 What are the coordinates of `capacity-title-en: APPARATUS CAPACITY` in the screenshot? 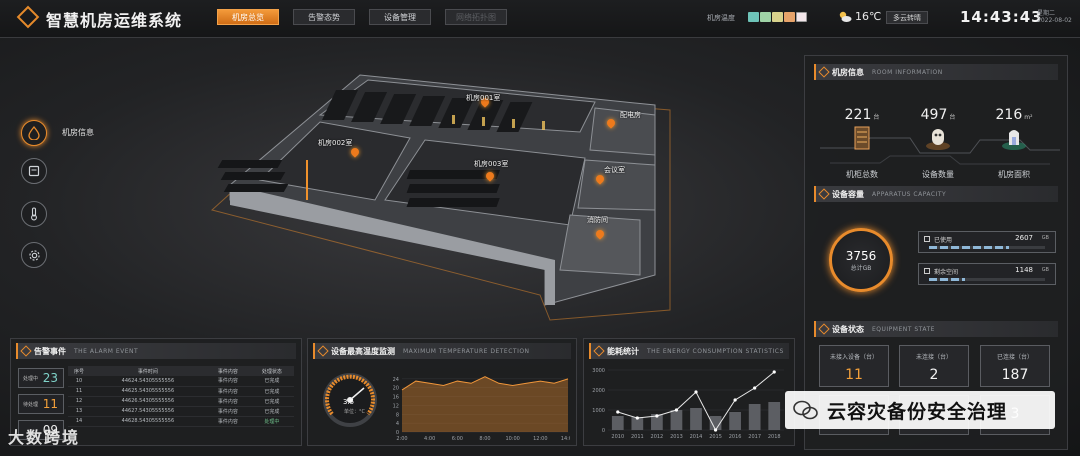 It's located at (909, 194).